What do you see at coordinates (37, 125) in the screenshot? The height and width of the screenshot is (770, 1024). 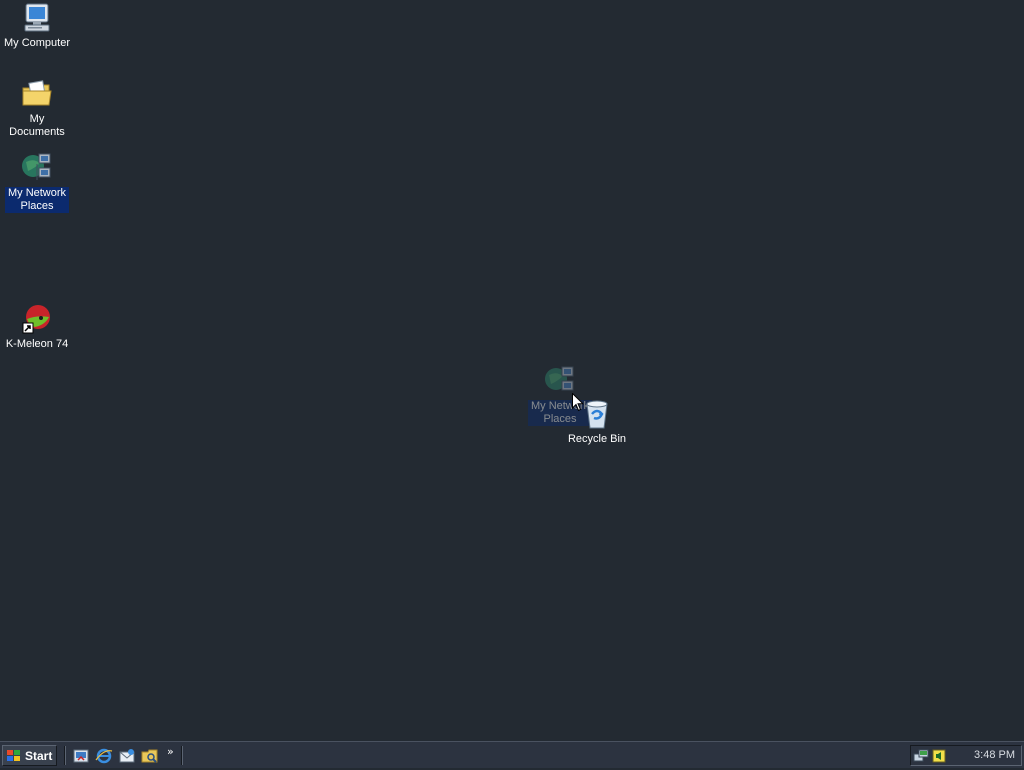 I see `desktop-icon-label: My Documents` at bounding box center [37, 125].